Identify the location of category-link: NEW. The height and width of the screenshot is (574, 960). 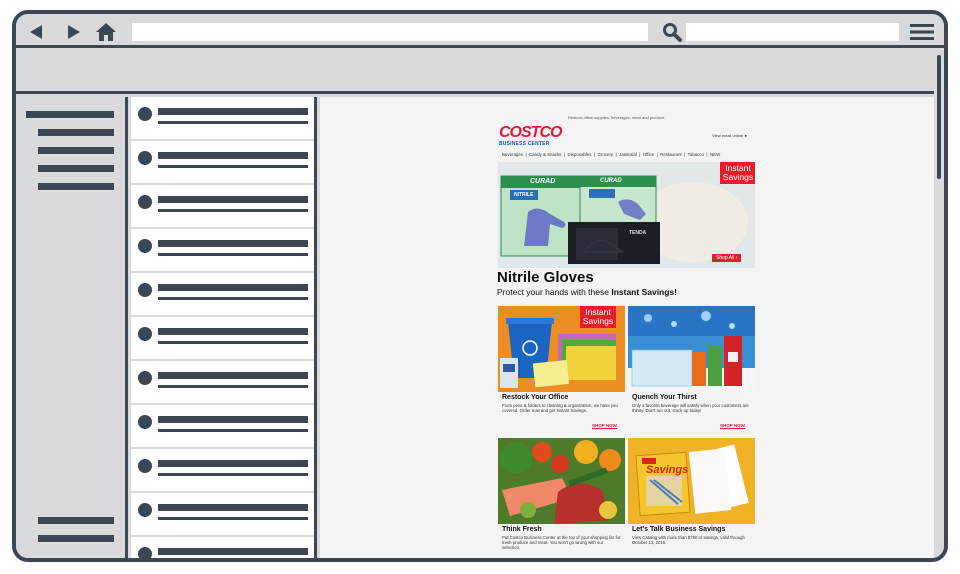
(715, 154).